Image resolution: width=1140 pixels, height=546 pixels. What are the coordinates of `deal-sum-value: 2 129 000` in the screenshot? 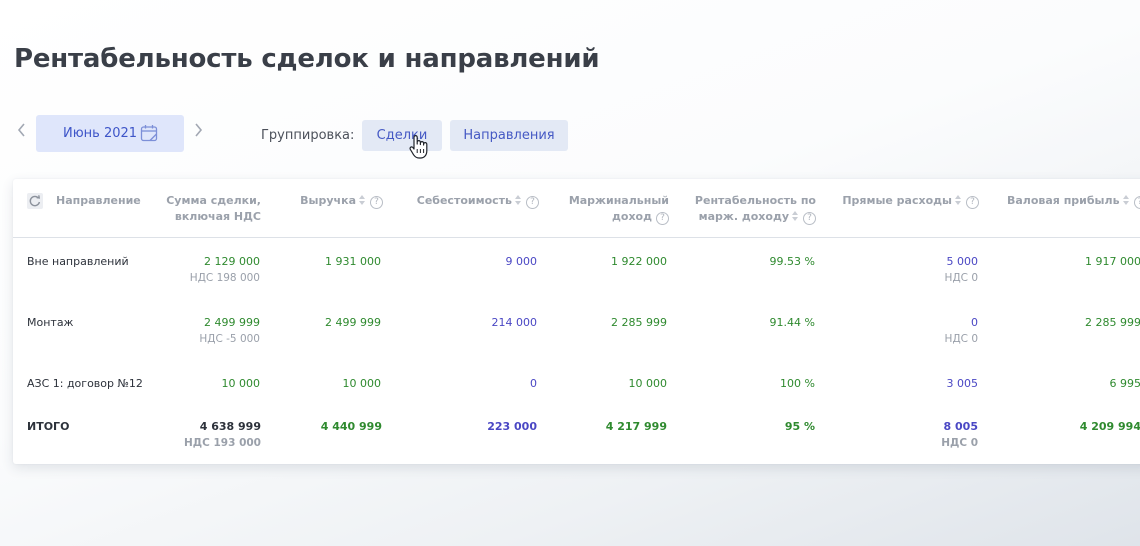 It's located at (232, 261).